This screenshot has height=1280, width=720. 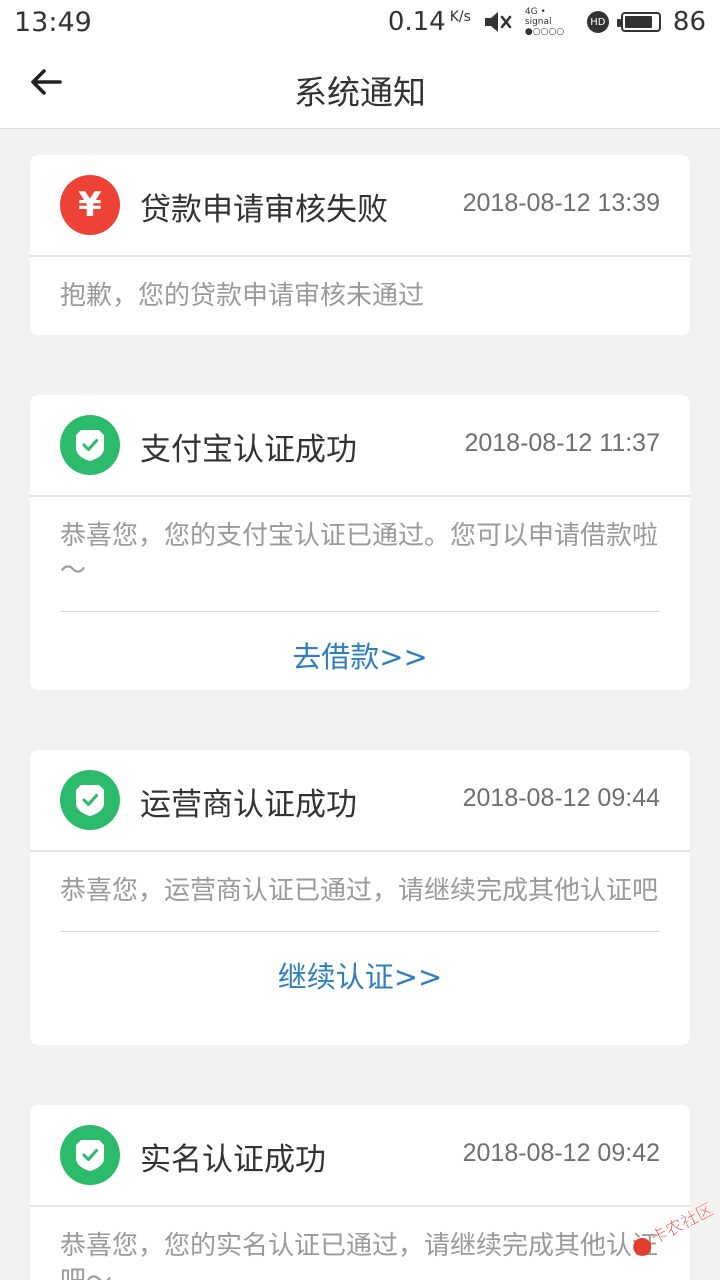 I want to click on network-speed: 0.14 K/s, so click(x=429, y=22).